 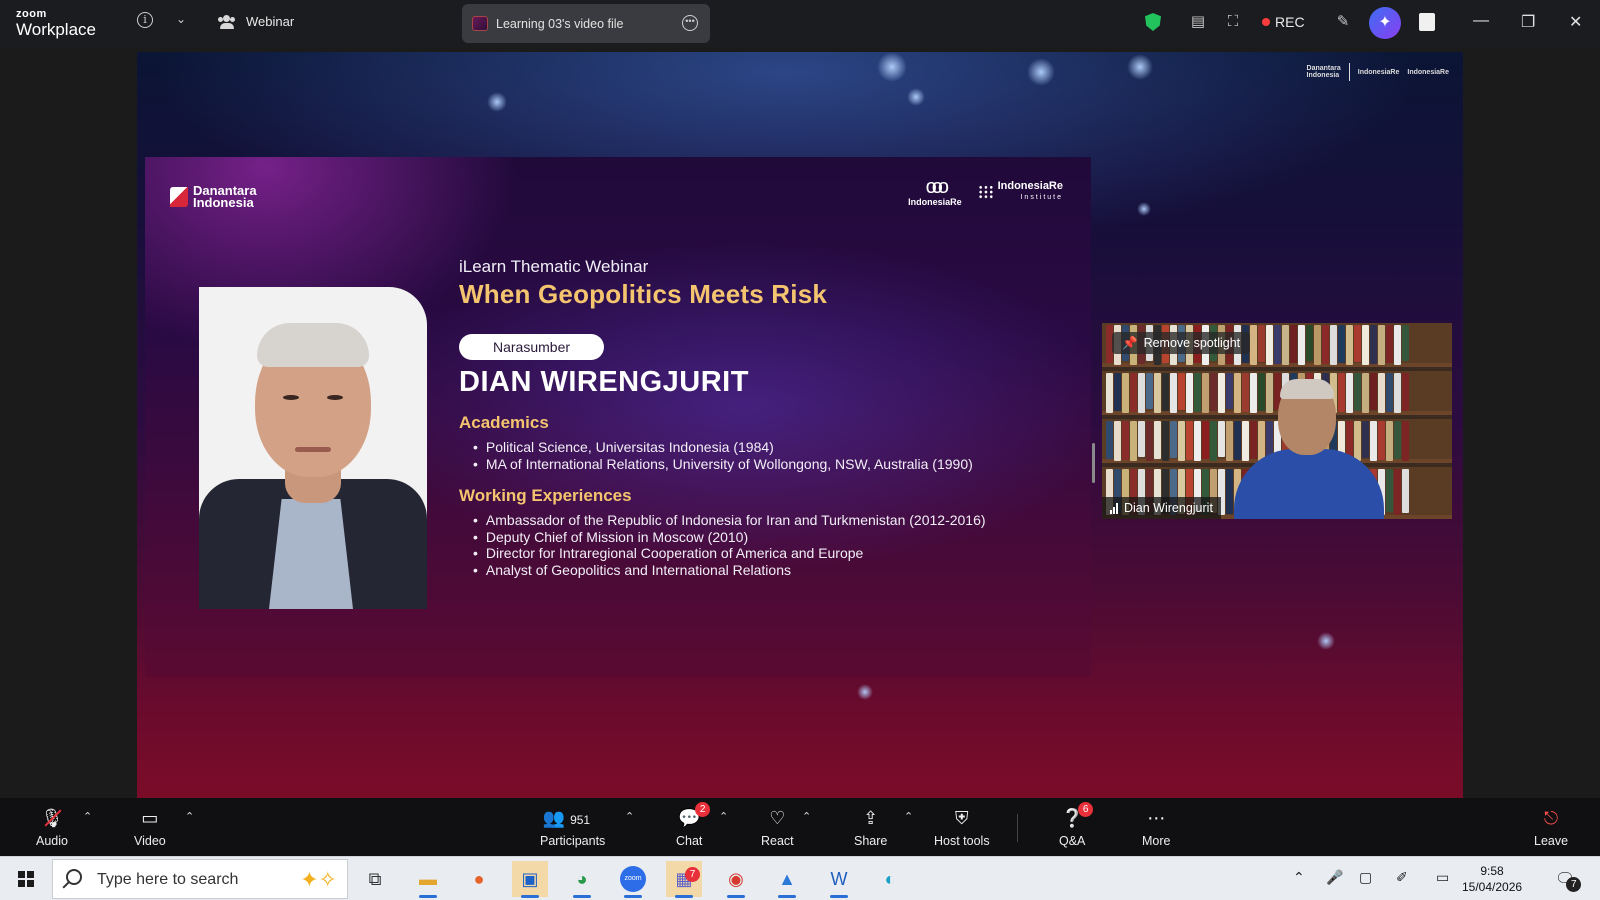 I want to click on remove-spotlight-button: 📌 Remove spotlight, so click(x=1181, y=343).